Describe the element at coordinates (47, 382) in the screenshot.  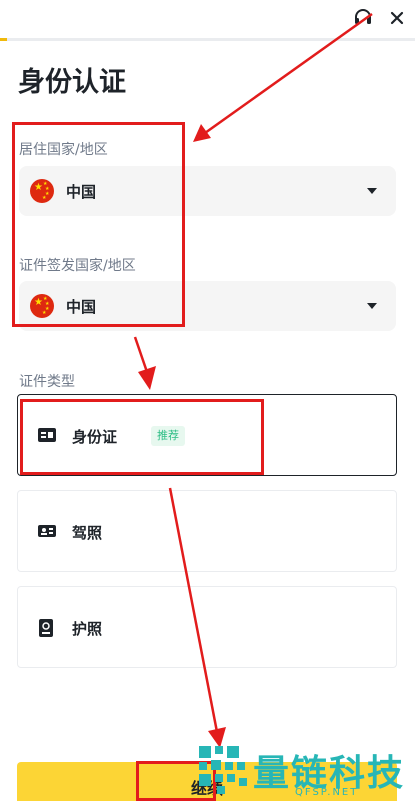
I see `doc-type-label: 证件类型` at that location.